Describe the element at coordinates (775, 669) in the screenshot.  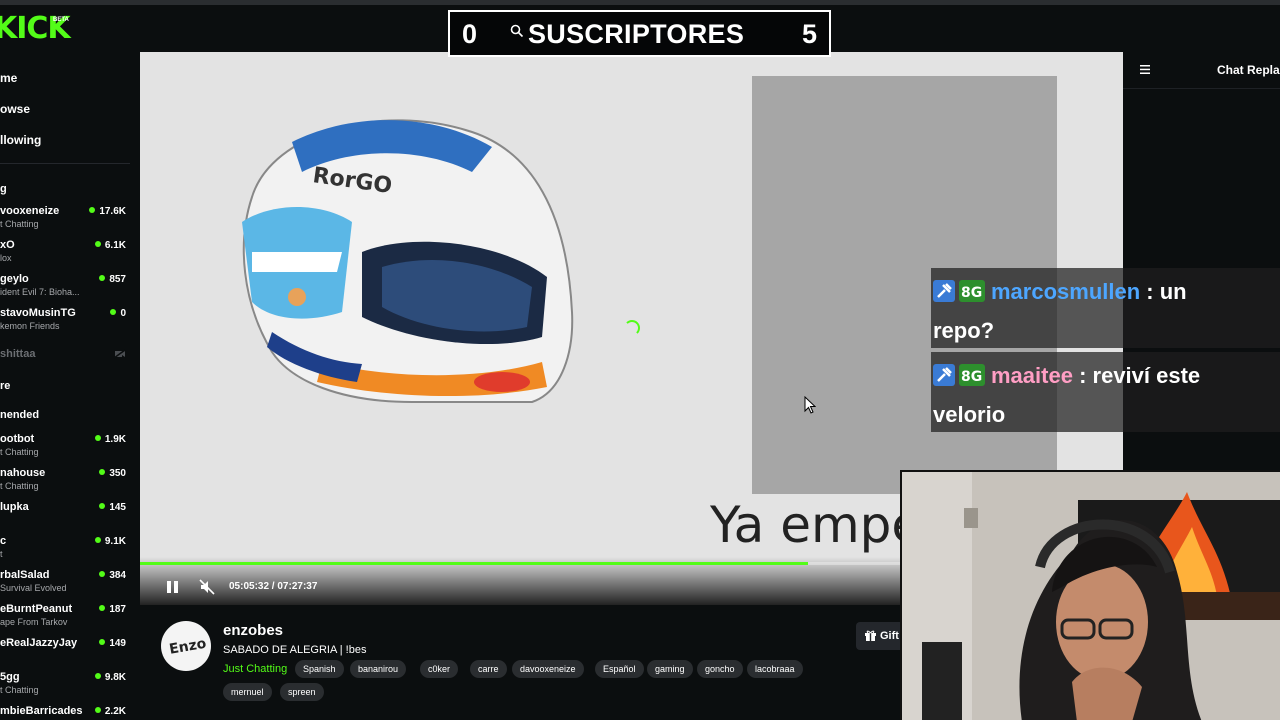
I see `tag: lacobraaa` at that location.